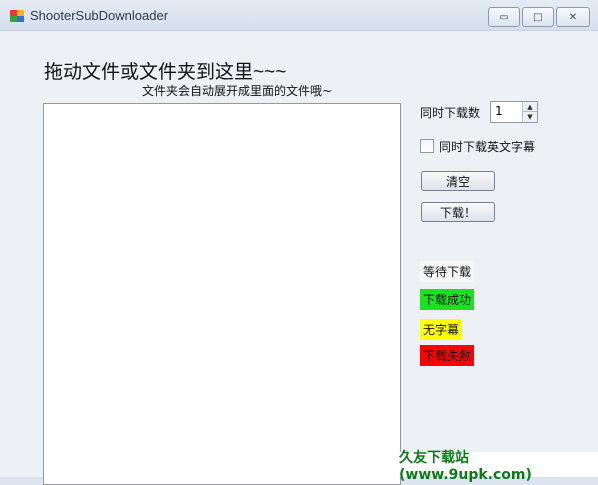 The image size is (598, 485). What do you see at coordinates (447, 355) in the screenshot?
I see `status-failed: 下载失败` at bounding box center [447, 355].